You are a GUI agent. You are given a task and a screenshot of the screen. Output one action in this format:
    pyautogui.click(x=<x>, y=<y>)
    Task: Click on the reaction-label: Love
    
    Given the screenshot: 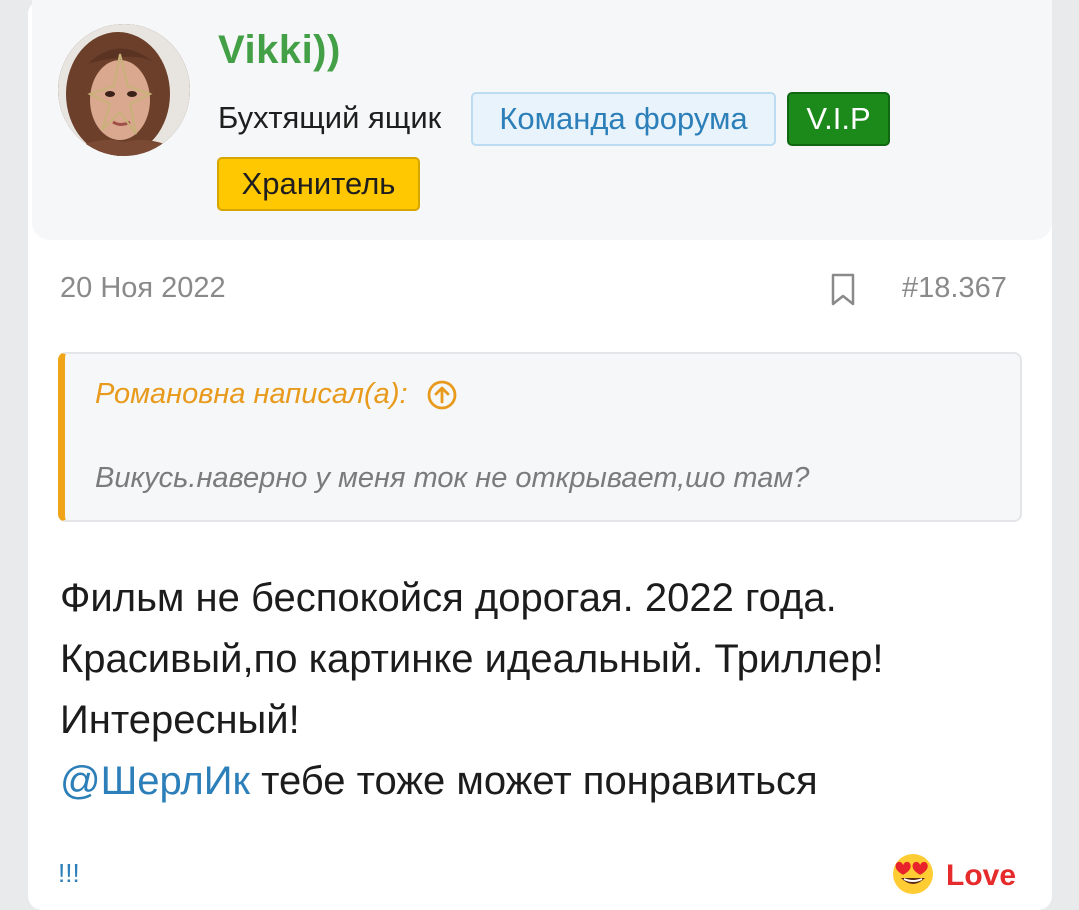 What is the action you would take?
    pyautogui.click(x=981, y=875)
    